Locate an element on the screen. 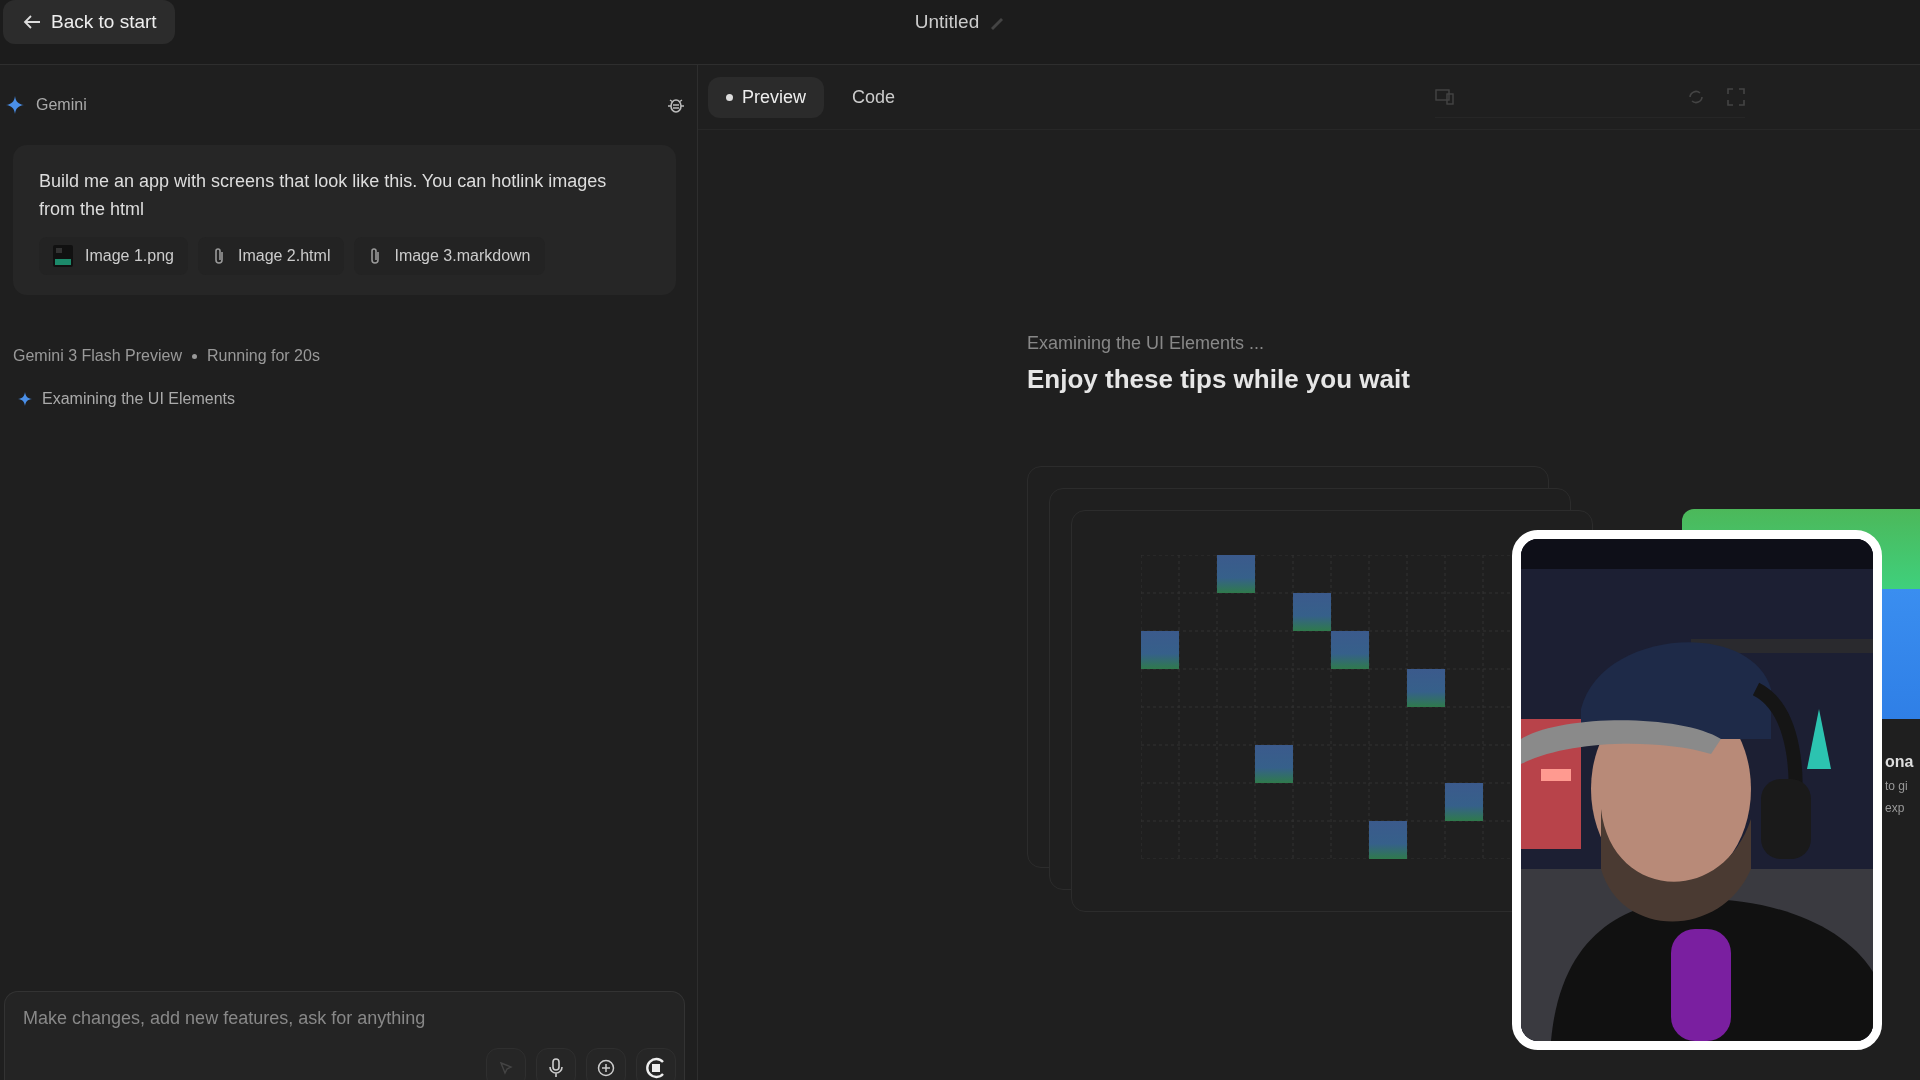 This screenshot has height=1080, width=1920. image-thumbnail-icon is located at coordinates (63, 256).